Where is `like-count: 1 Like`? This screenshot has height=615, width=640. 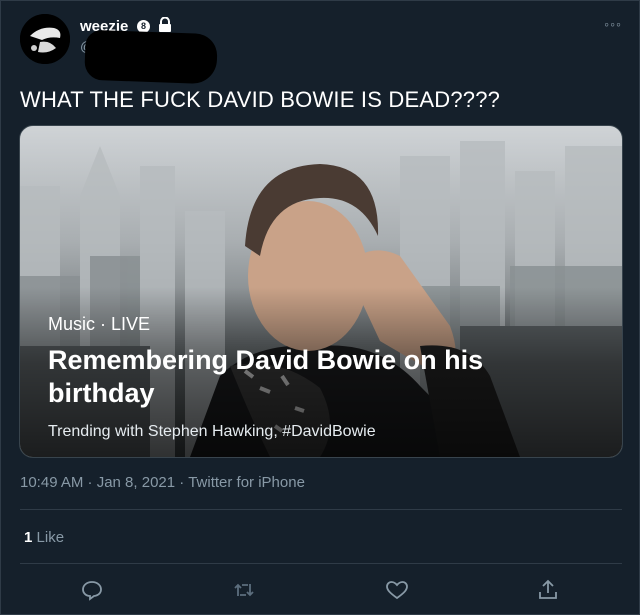
like-count: 1 Like is located at coordinates (44, 537).